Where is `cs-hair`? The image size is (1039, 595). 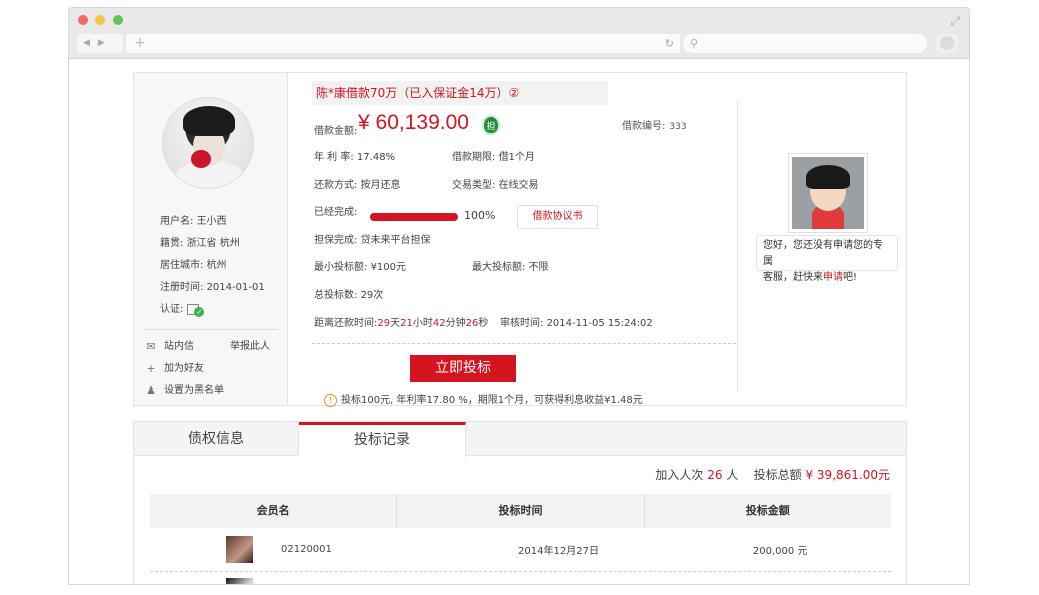
cs-hair is located at coordinates (828, 177).